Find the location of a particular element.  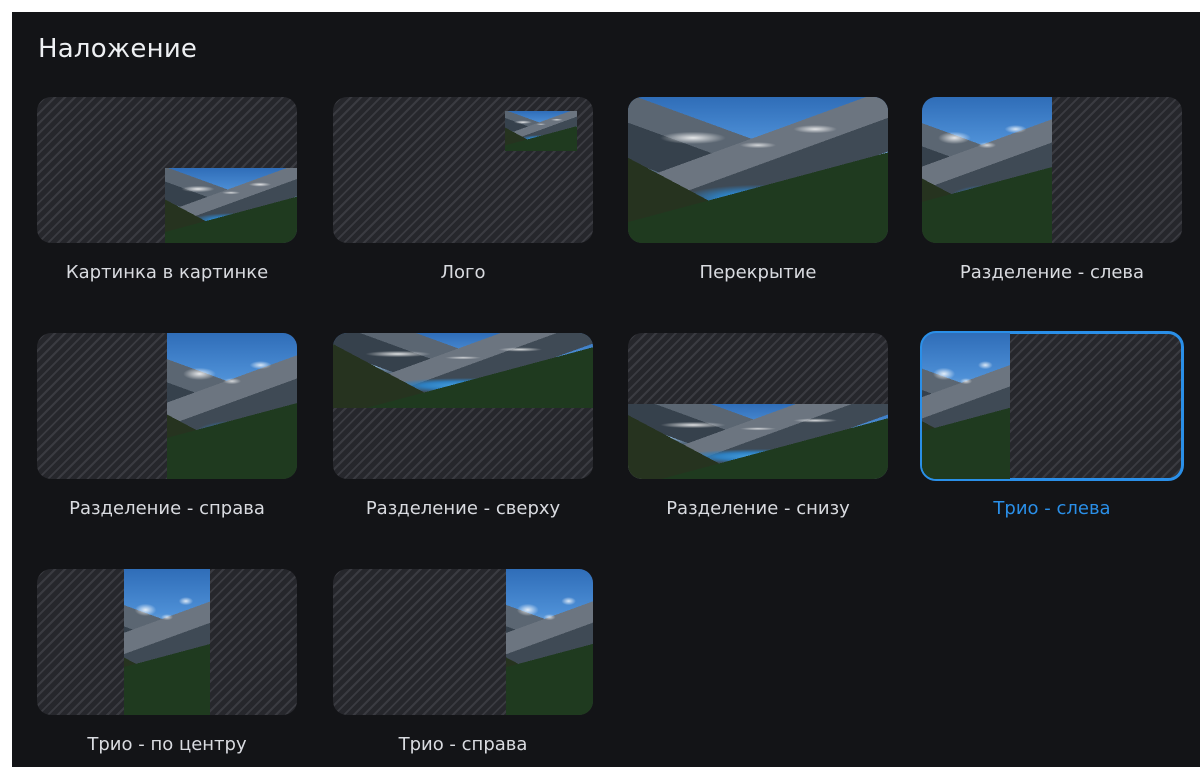

tile-trio-center is located at coordinates (167, 642).